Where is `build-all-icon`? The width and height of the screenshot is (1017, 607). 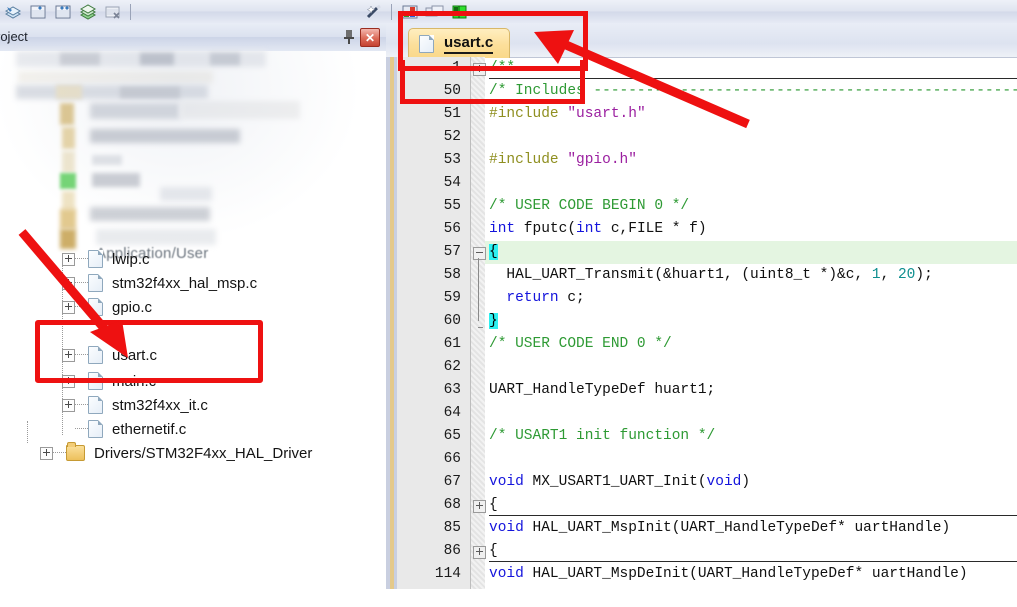
build-all-icon is located at coordinates (12, 11).